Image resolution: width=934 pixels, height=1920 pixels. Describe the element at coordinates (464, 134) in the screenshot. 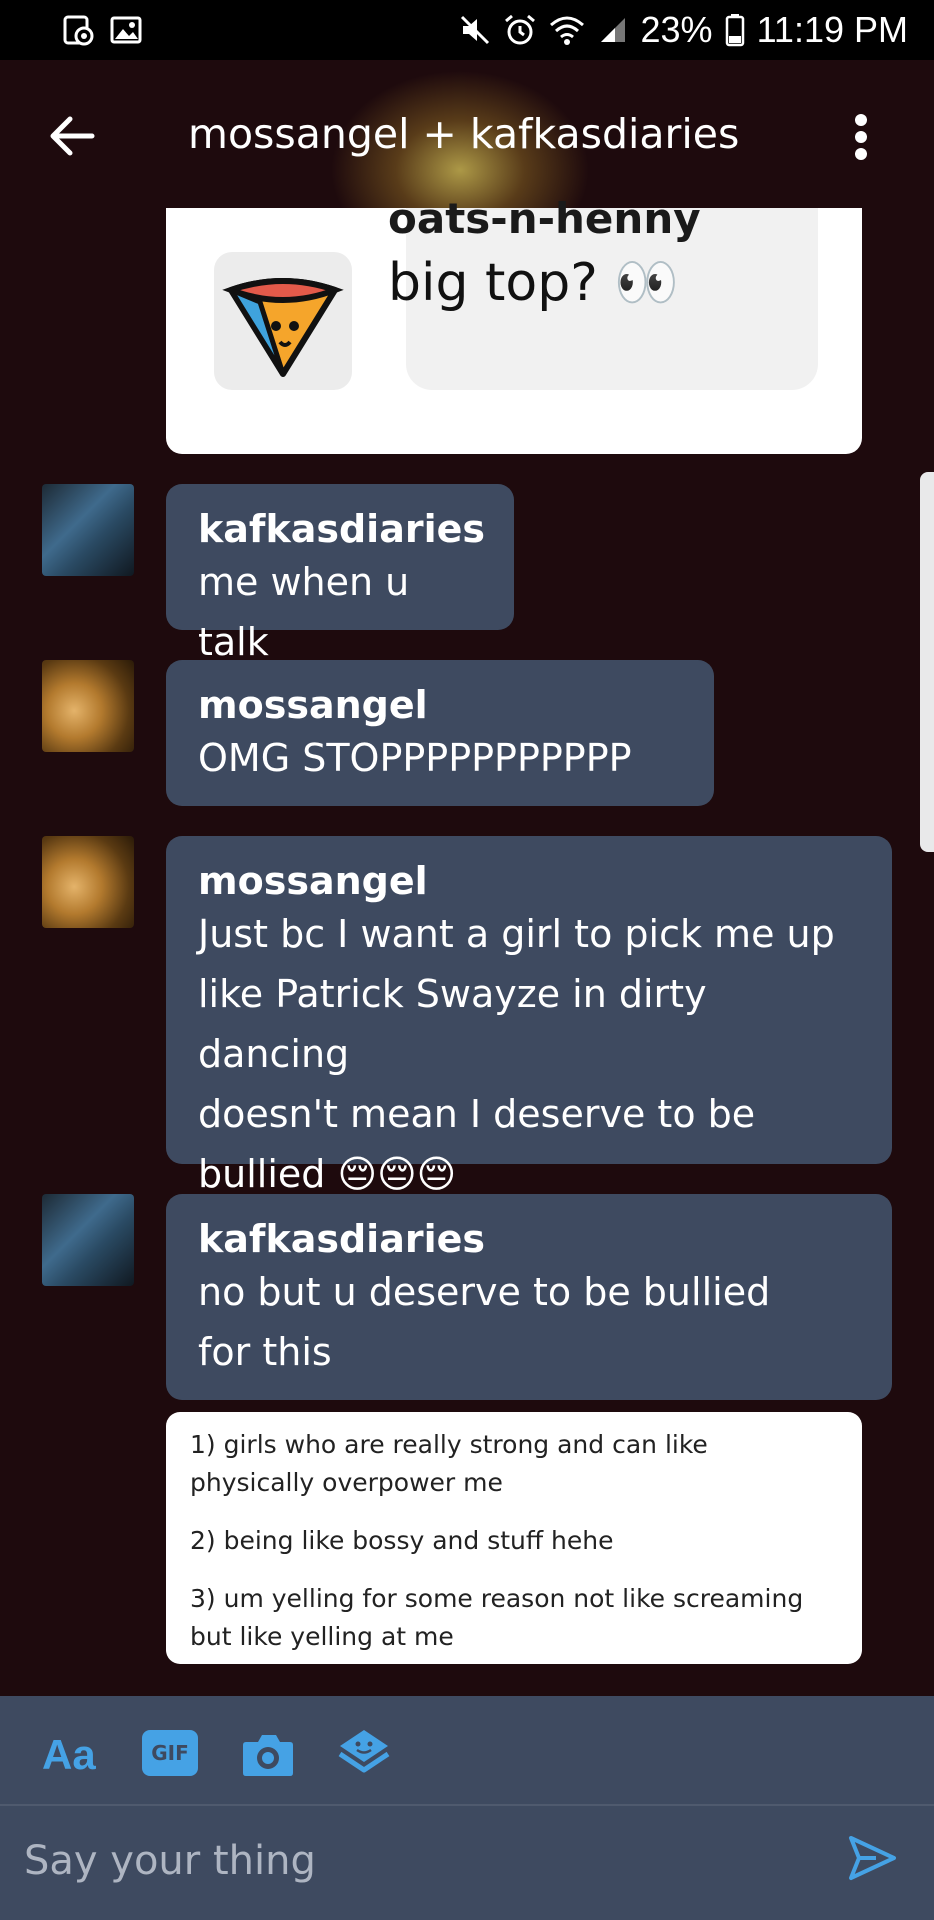

I see `conversation-title: mossangel + kafkasdiaries` at that location.